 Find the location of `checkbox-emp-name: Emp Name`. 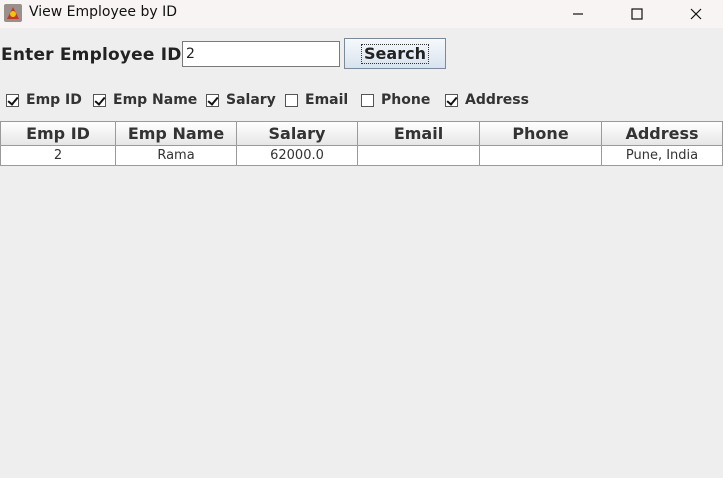

checkbox-emp-name: Emp Name is located at coordinates (145, 100).